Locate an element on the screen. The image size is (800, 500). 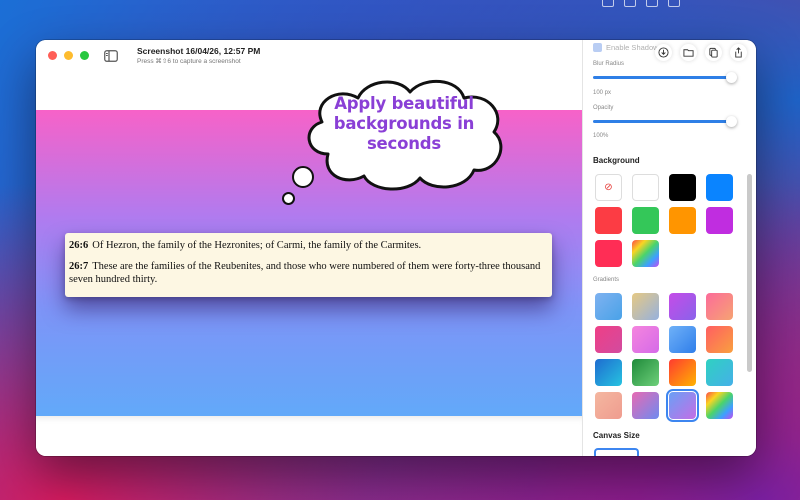
panel-toolbar is located at coordinates (701, 52).